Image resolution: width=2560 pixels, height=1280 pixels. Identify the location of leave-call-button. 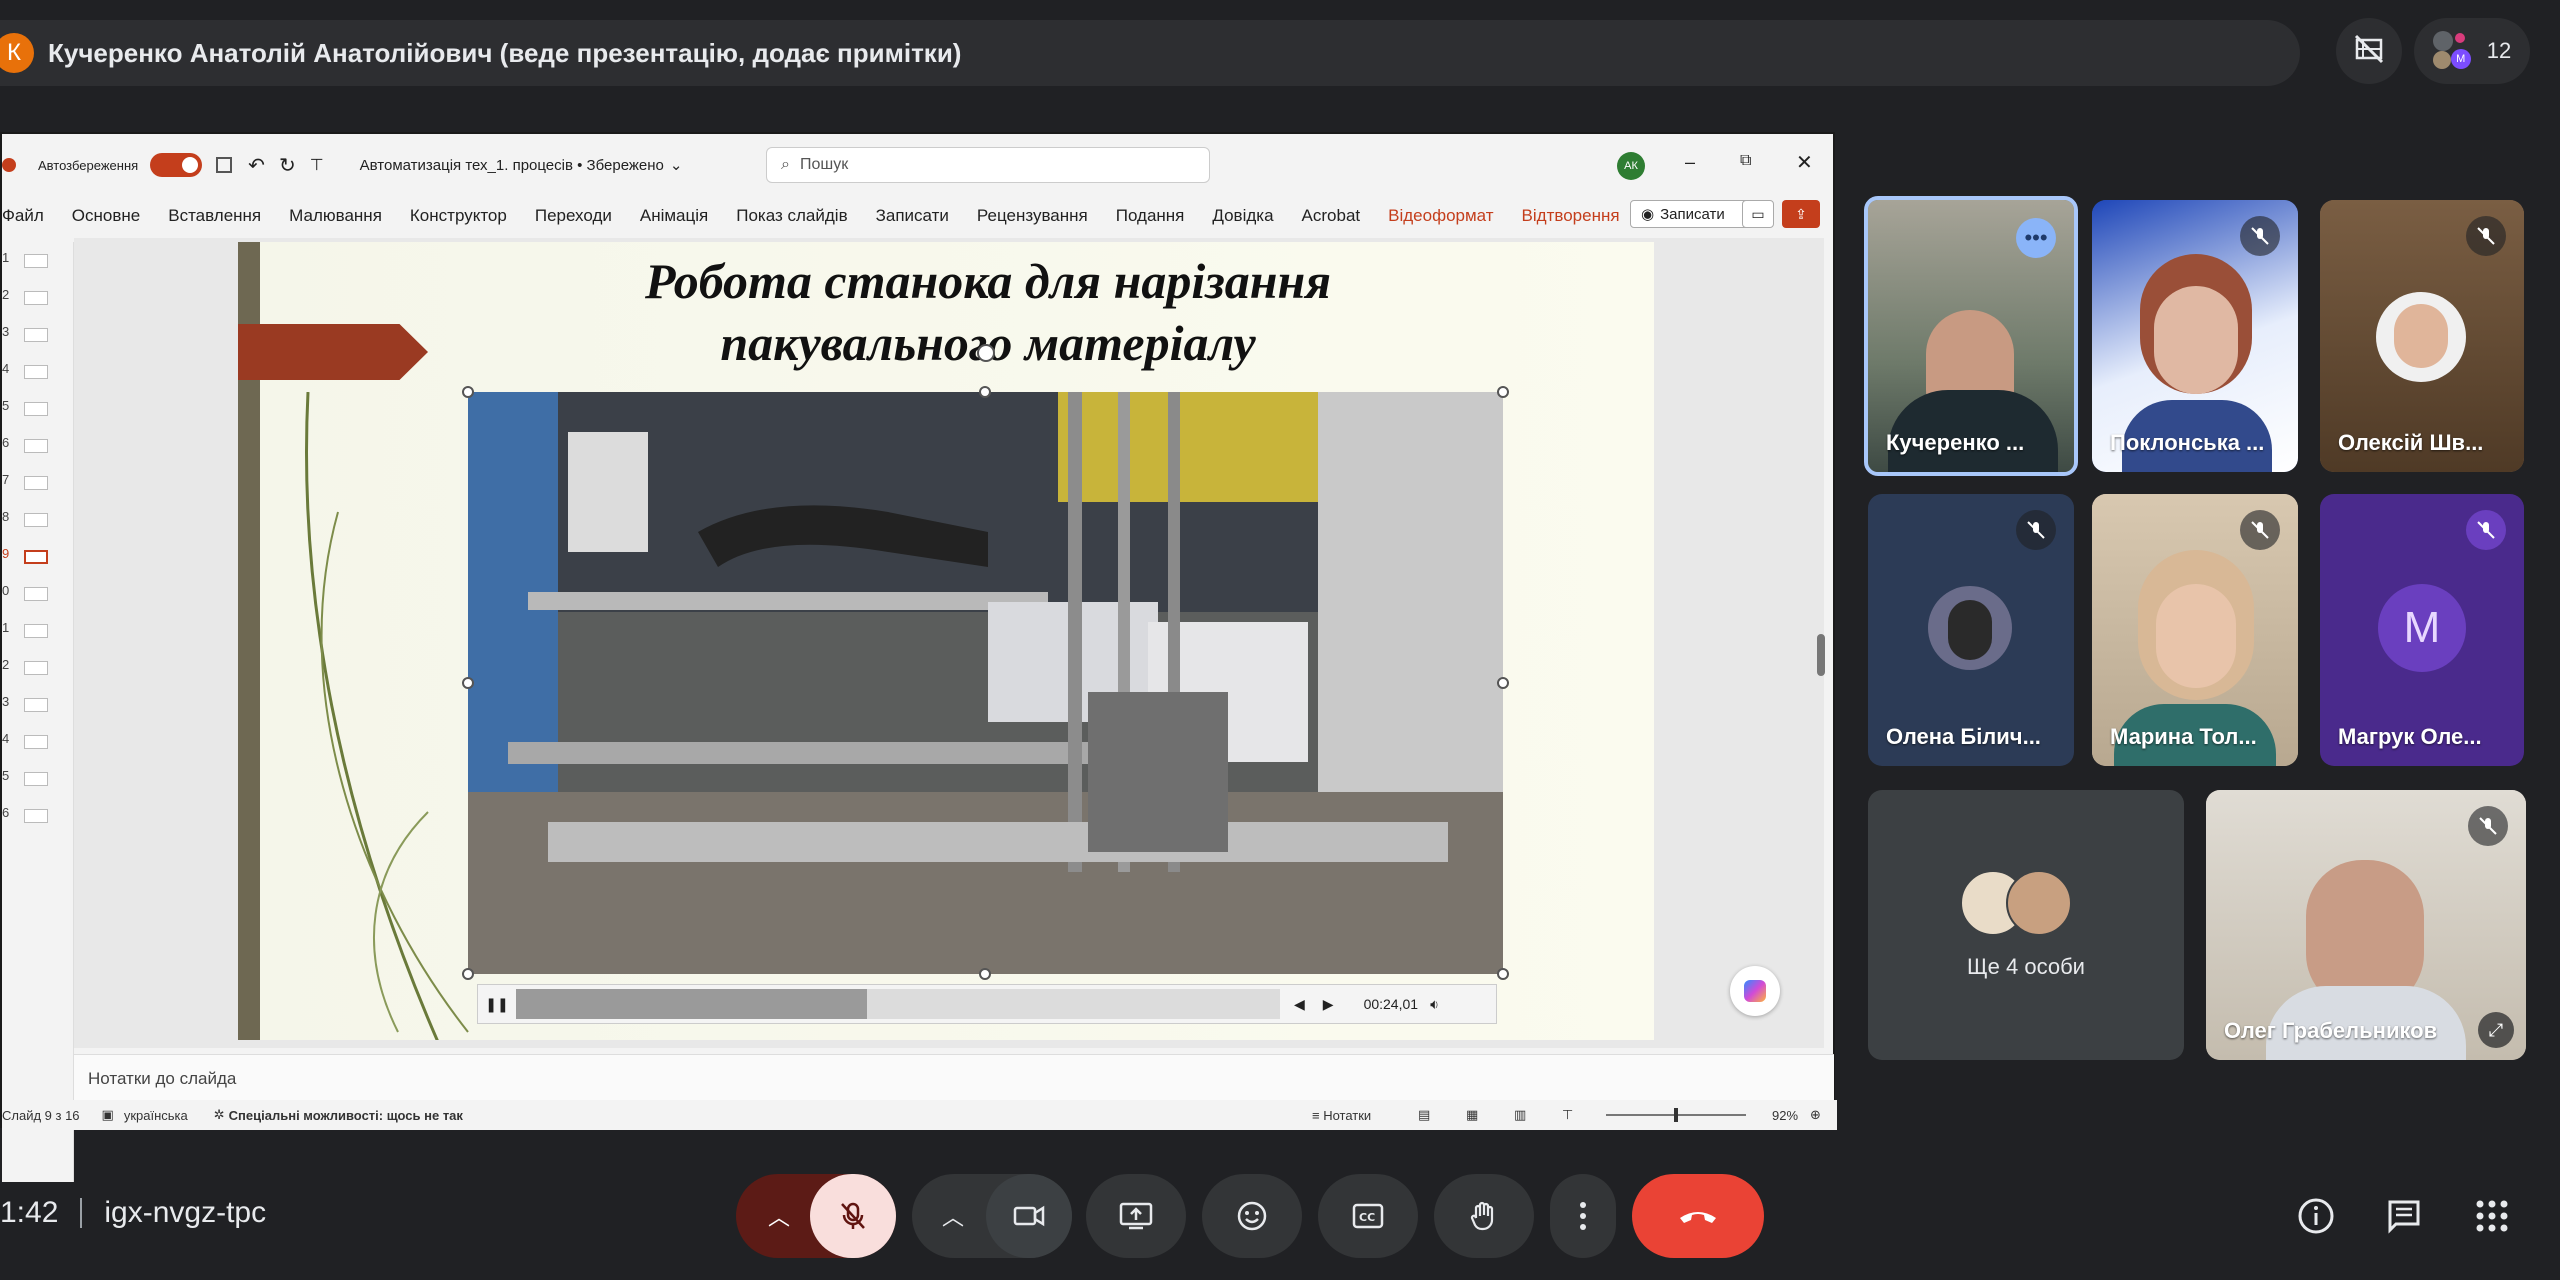
(1698, 1216).